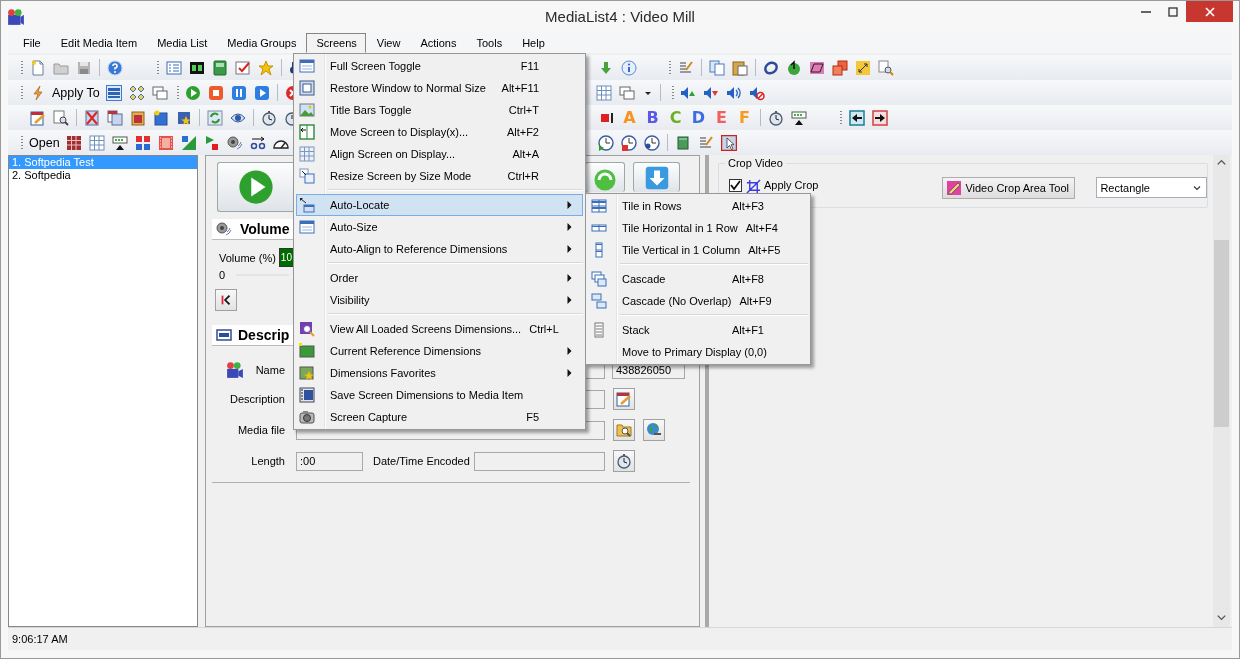 The image size is (1240, 659). Describe the element at coordinates (166, 142) in the screenshot. I see `film-icon` at that location.